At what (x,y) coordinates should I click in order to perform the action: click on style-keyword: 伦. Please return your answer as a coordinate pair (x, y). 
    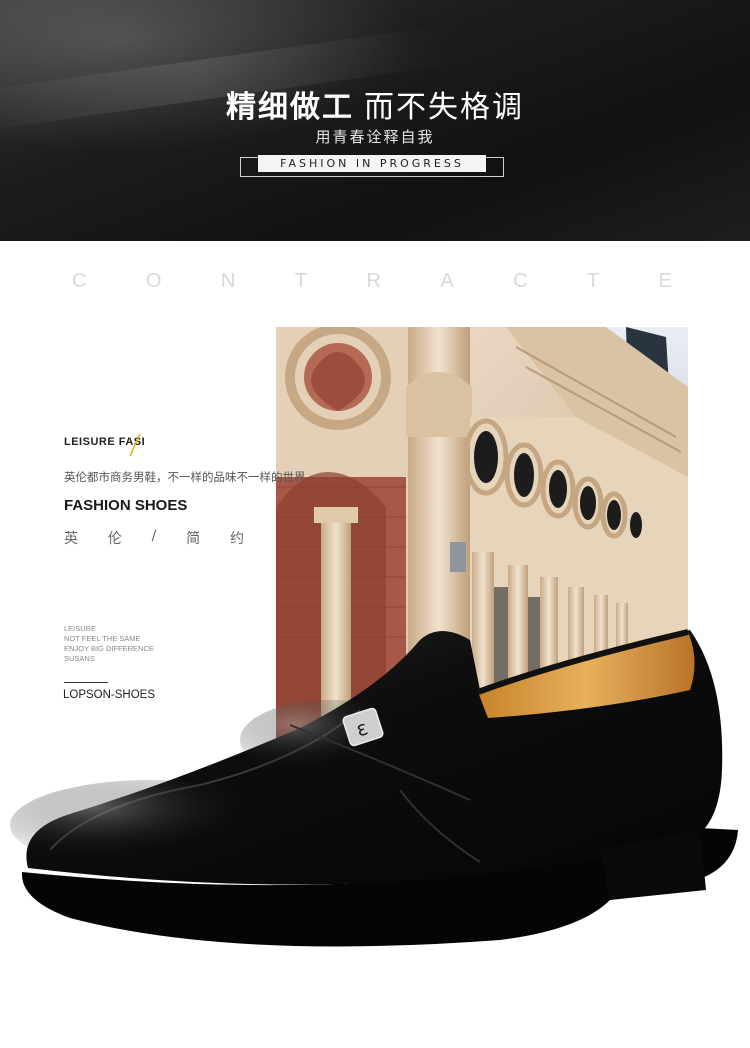
    Looking at the image, I should click on (114, 539).